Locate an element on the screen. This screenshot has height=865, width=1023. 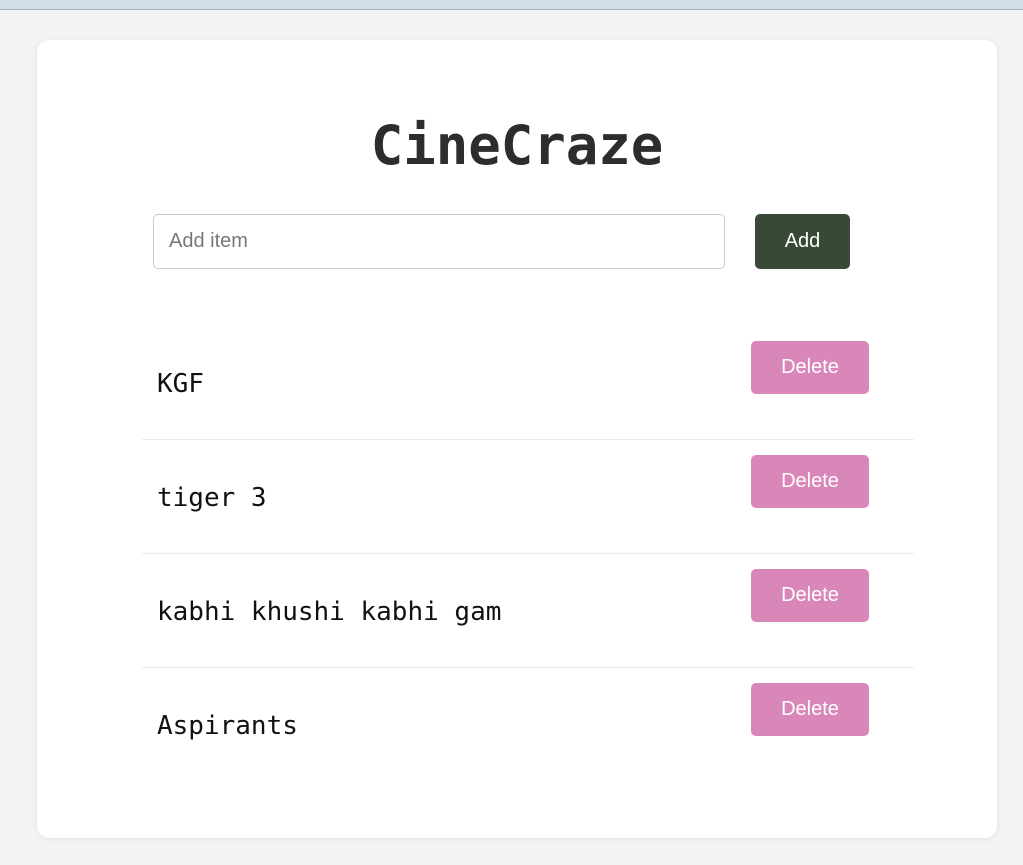
list-item-text: kabhi khushi kabhi gam is located at coordinates (329, 612).